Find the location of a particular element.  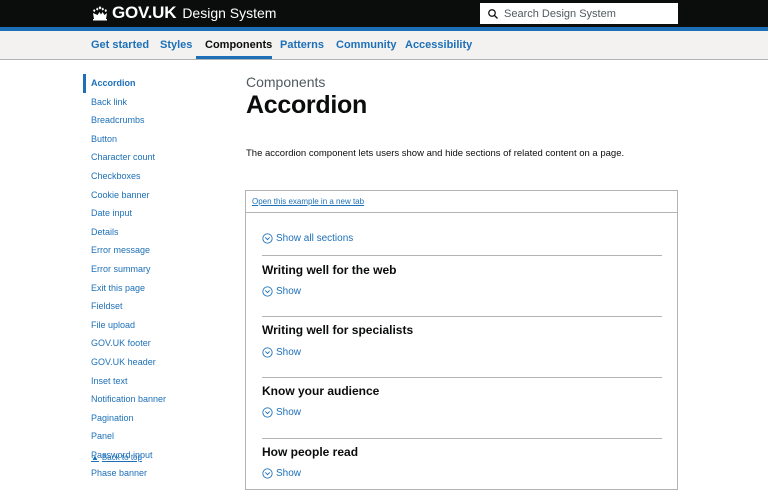

page-title: Accordion is located at coordinates (306, 105).